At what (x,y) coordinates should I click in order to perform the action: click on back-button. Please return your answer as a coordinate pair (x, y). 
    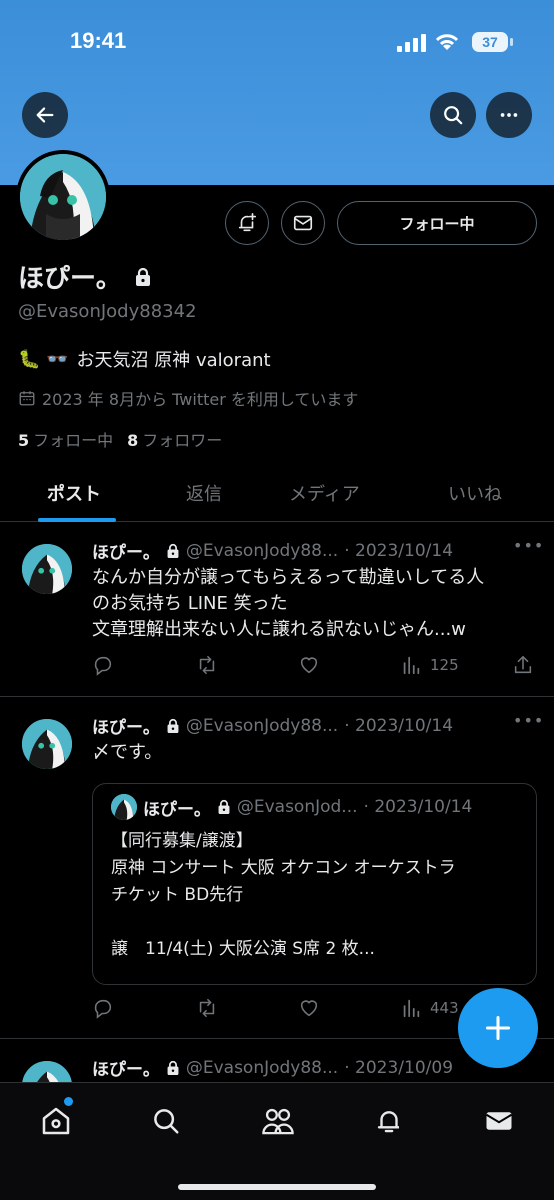
    Looking at the image, I should click on (45, 115).